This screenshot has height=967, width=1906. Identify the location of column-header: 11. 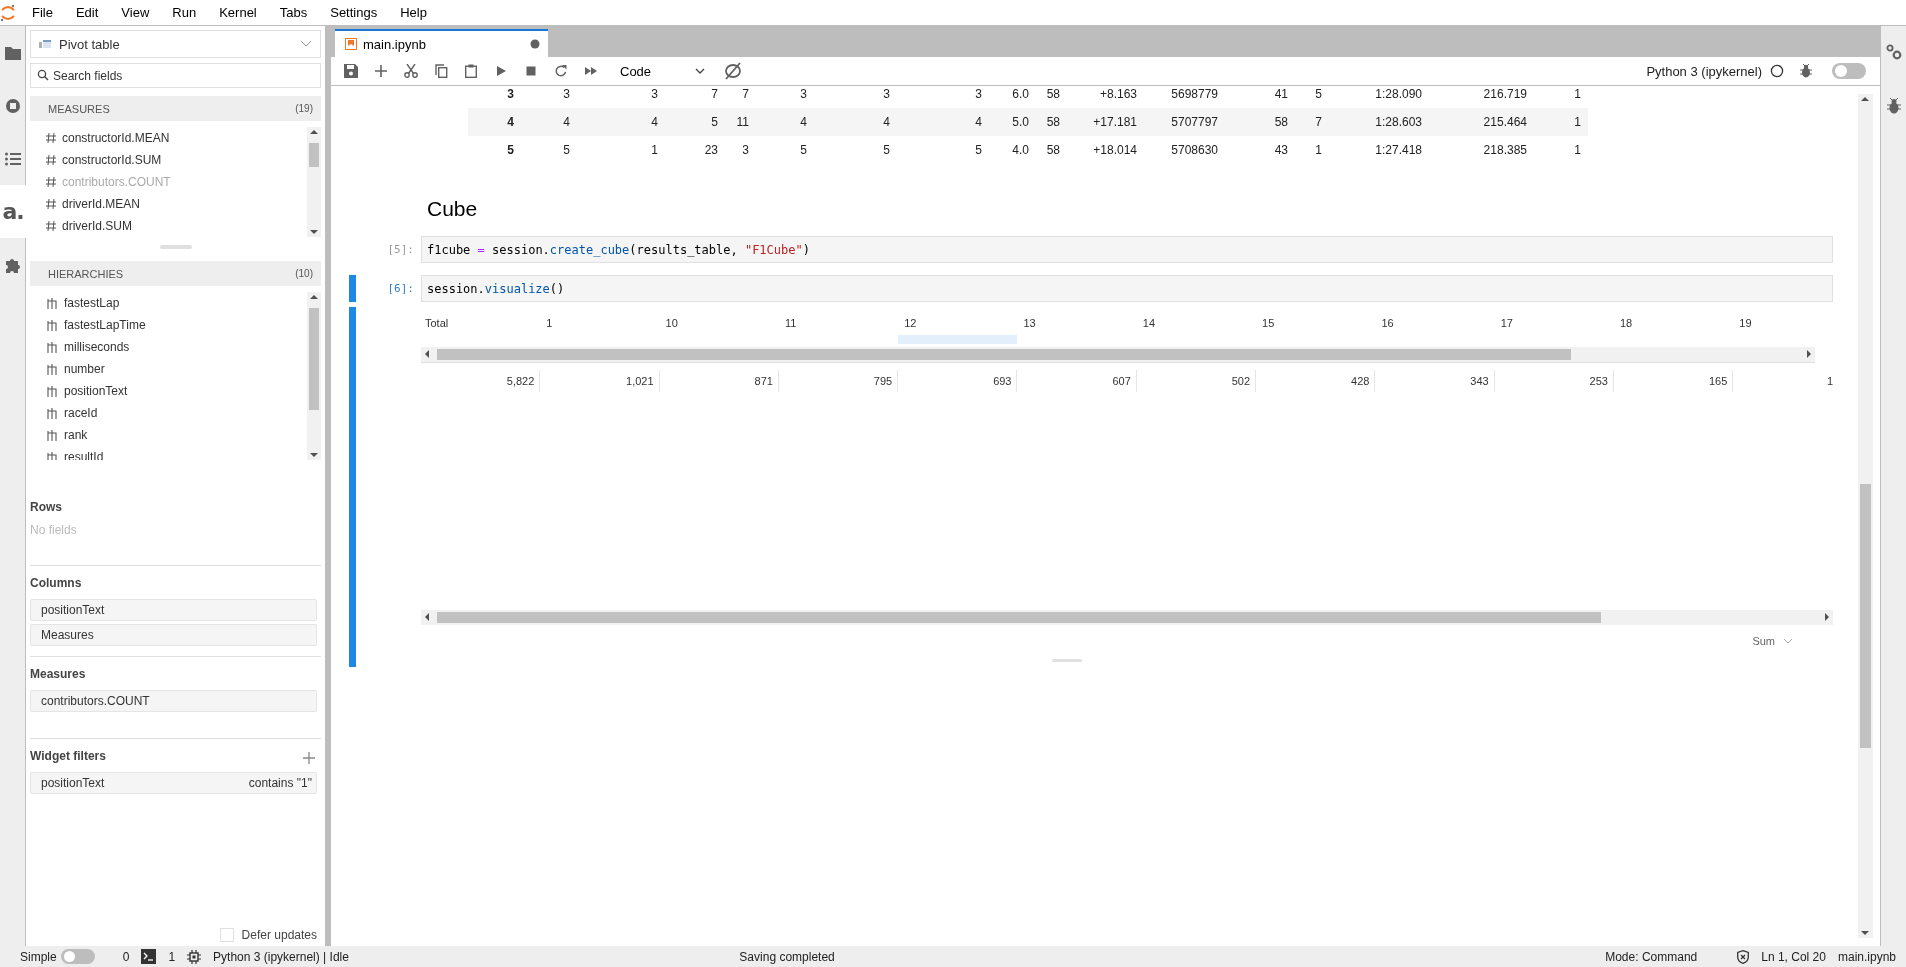
(838, 325).